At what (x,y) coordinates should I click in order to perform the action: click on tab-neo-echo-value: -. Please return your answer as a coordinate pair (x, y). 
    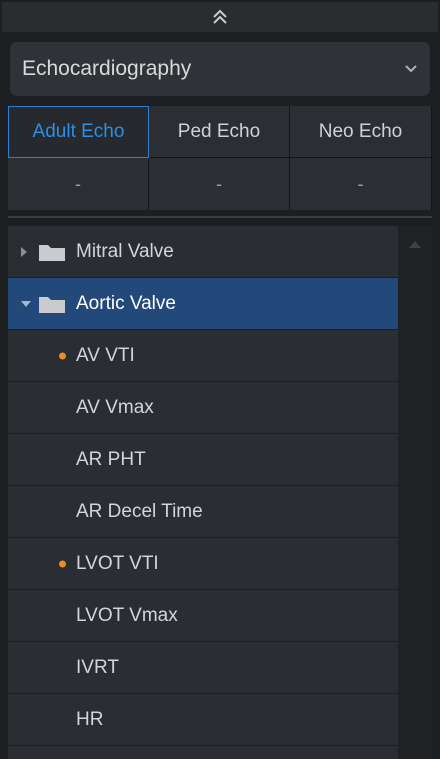
    Looking at the image, I should click on (361, 184).